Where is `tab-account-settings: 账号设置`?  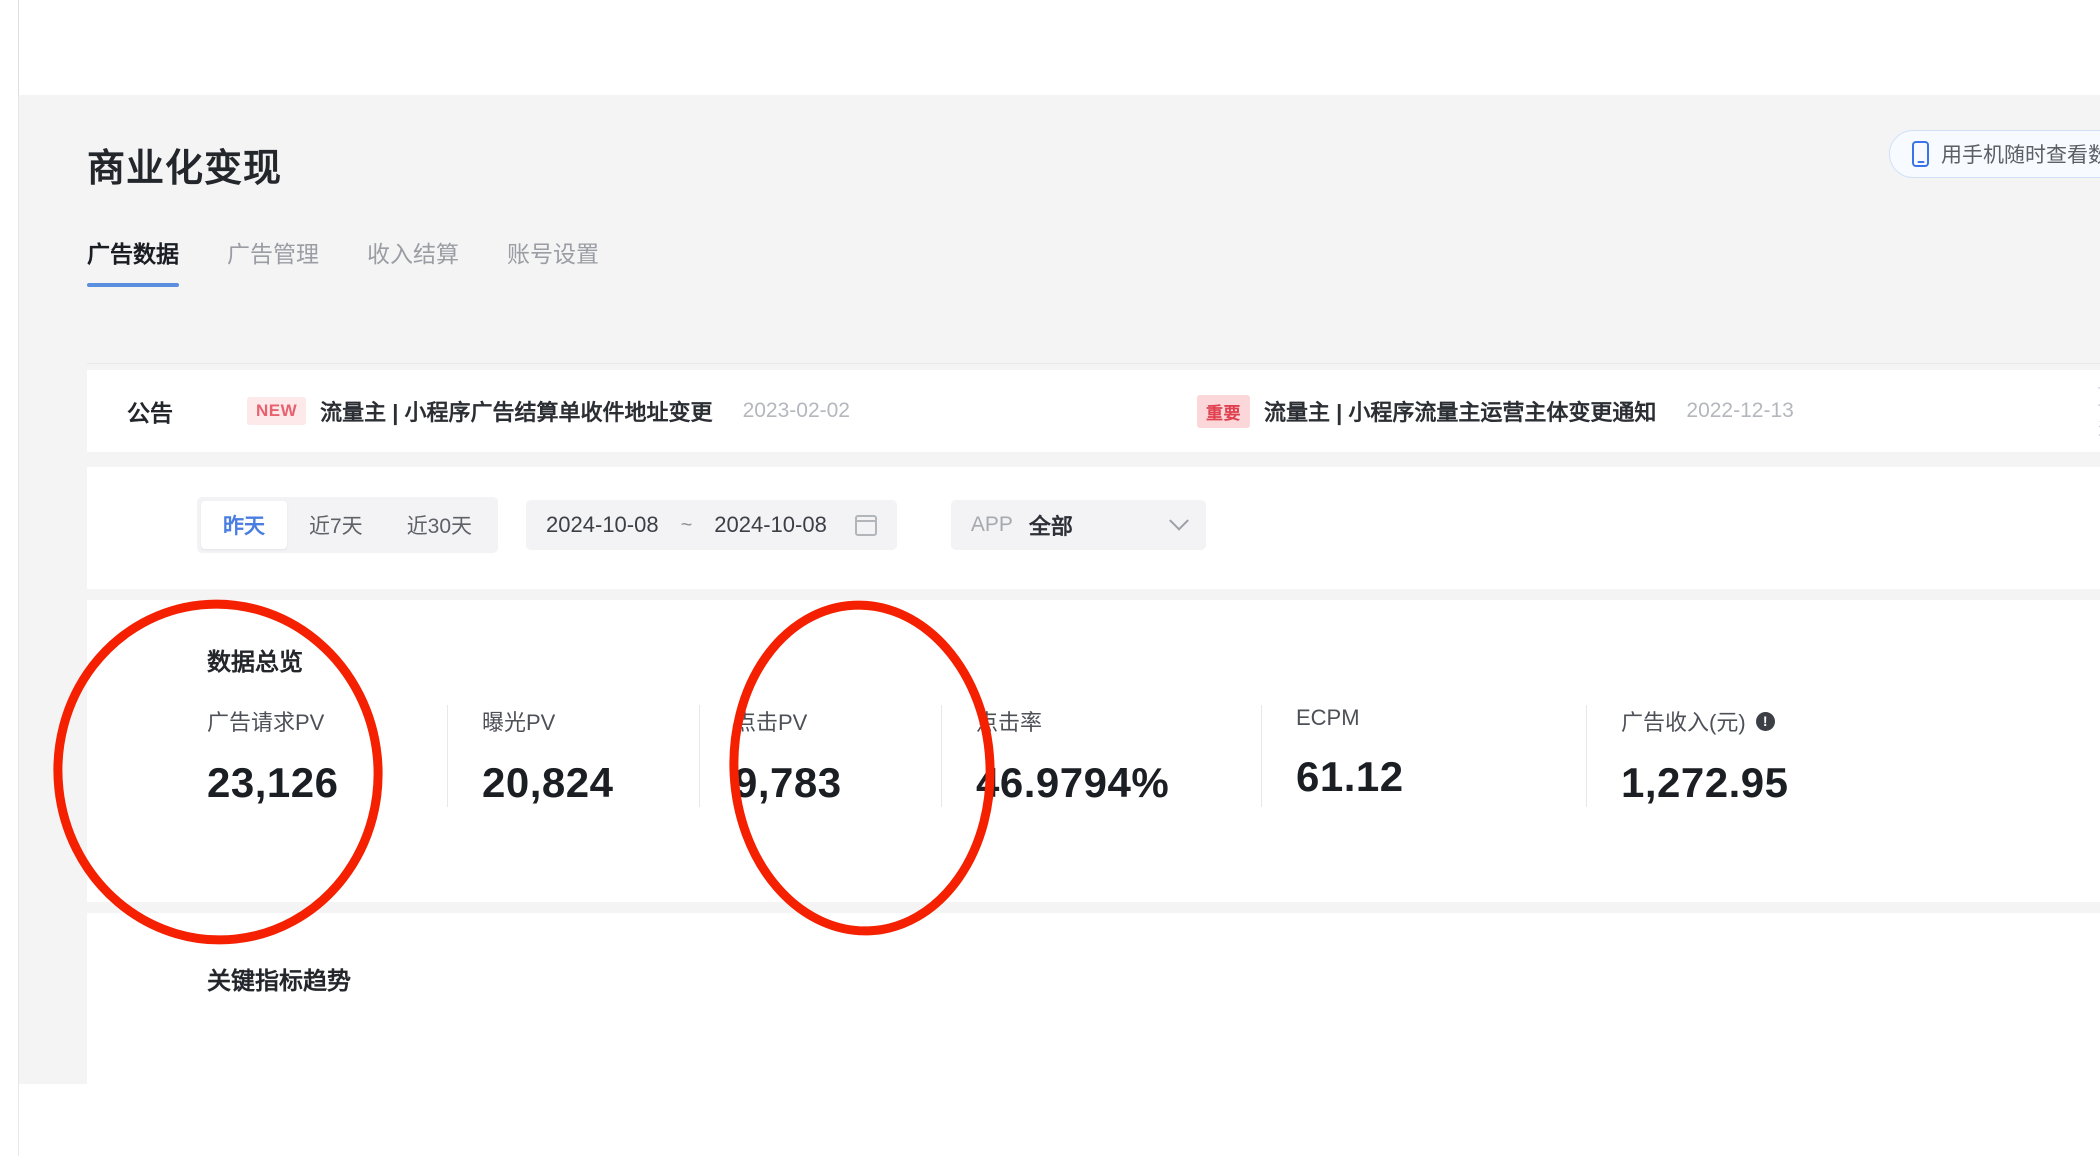 tab-account-settings: 账号设置 is located at coordinates (553, 261).